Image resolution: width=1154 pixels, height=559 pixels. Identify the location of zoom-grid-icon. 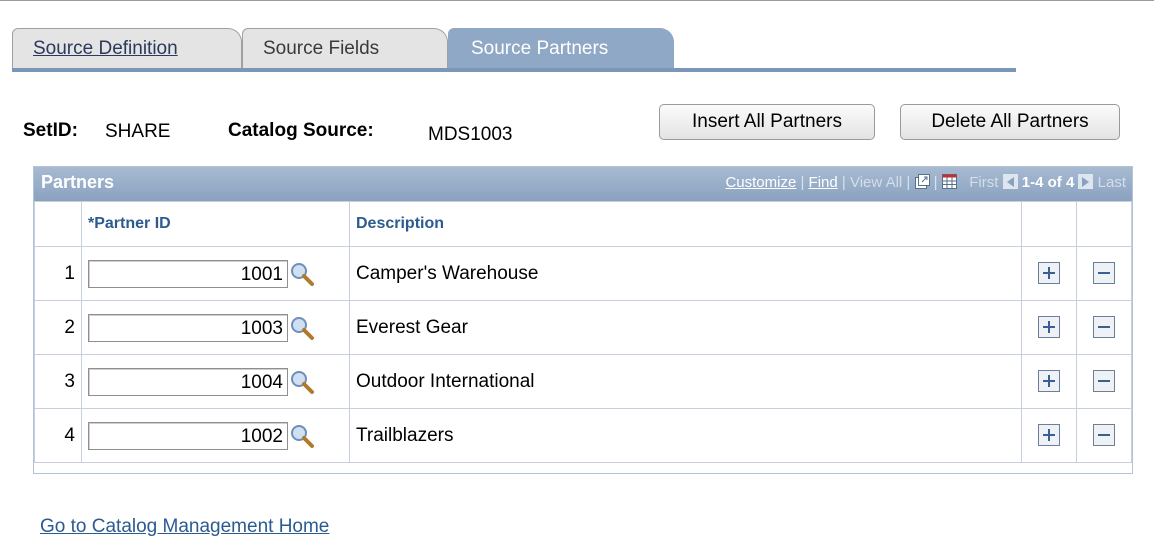
(922, 181).